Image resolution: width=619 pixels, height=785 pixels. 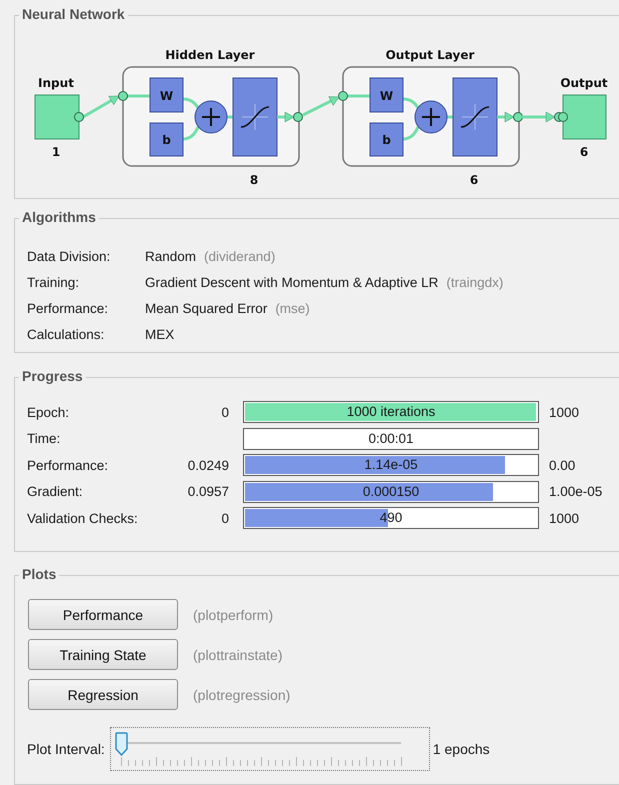 I want to click on panel-title: Neural Network, so click(x=73, y=14).